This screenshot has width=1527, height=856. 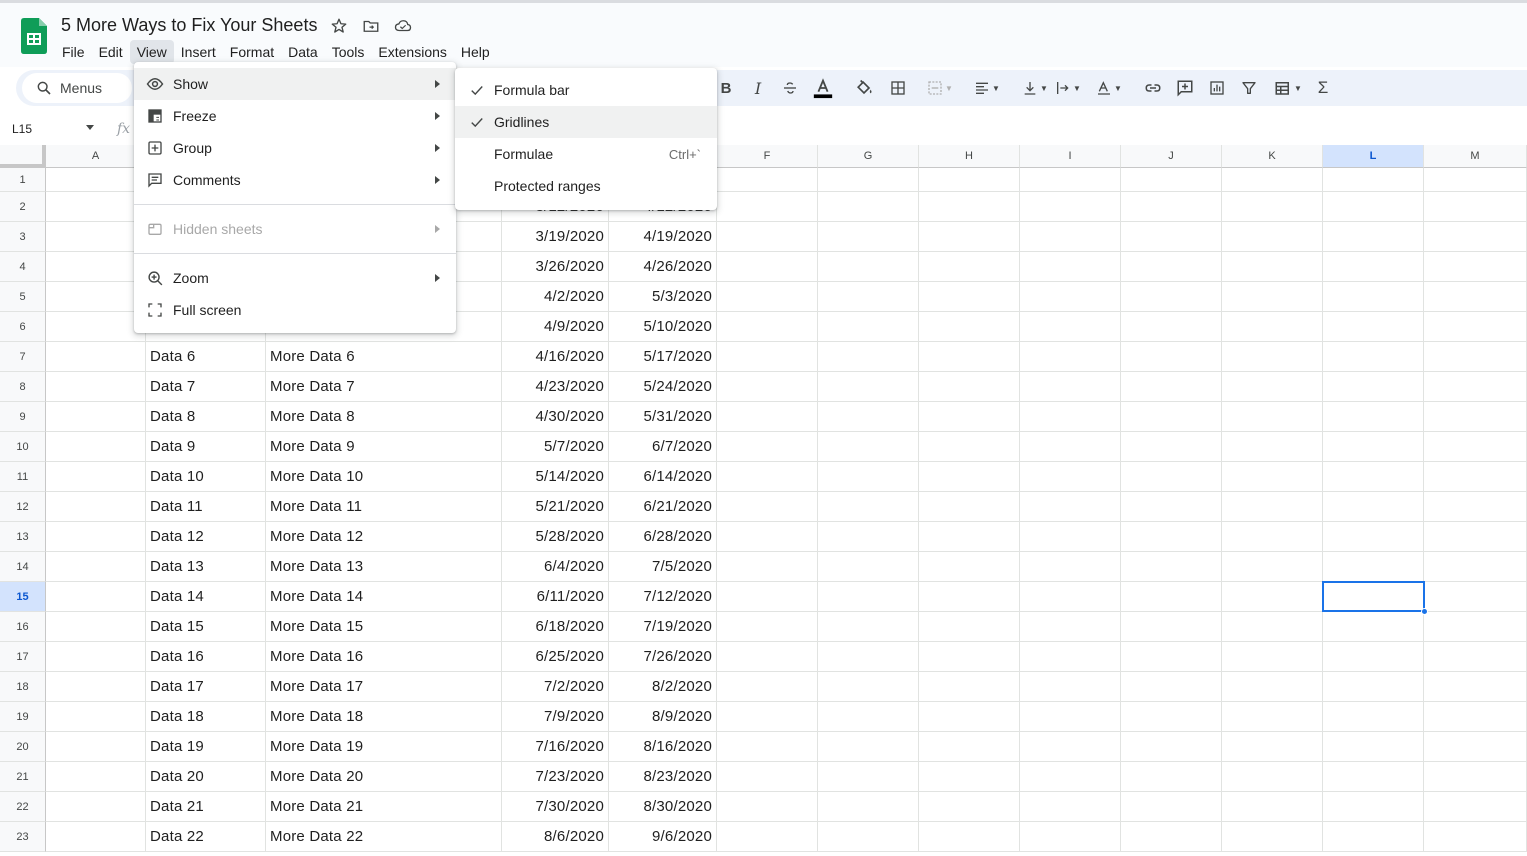 I want to click on cell-c22: More Data 21, so click(x=384, y=807).